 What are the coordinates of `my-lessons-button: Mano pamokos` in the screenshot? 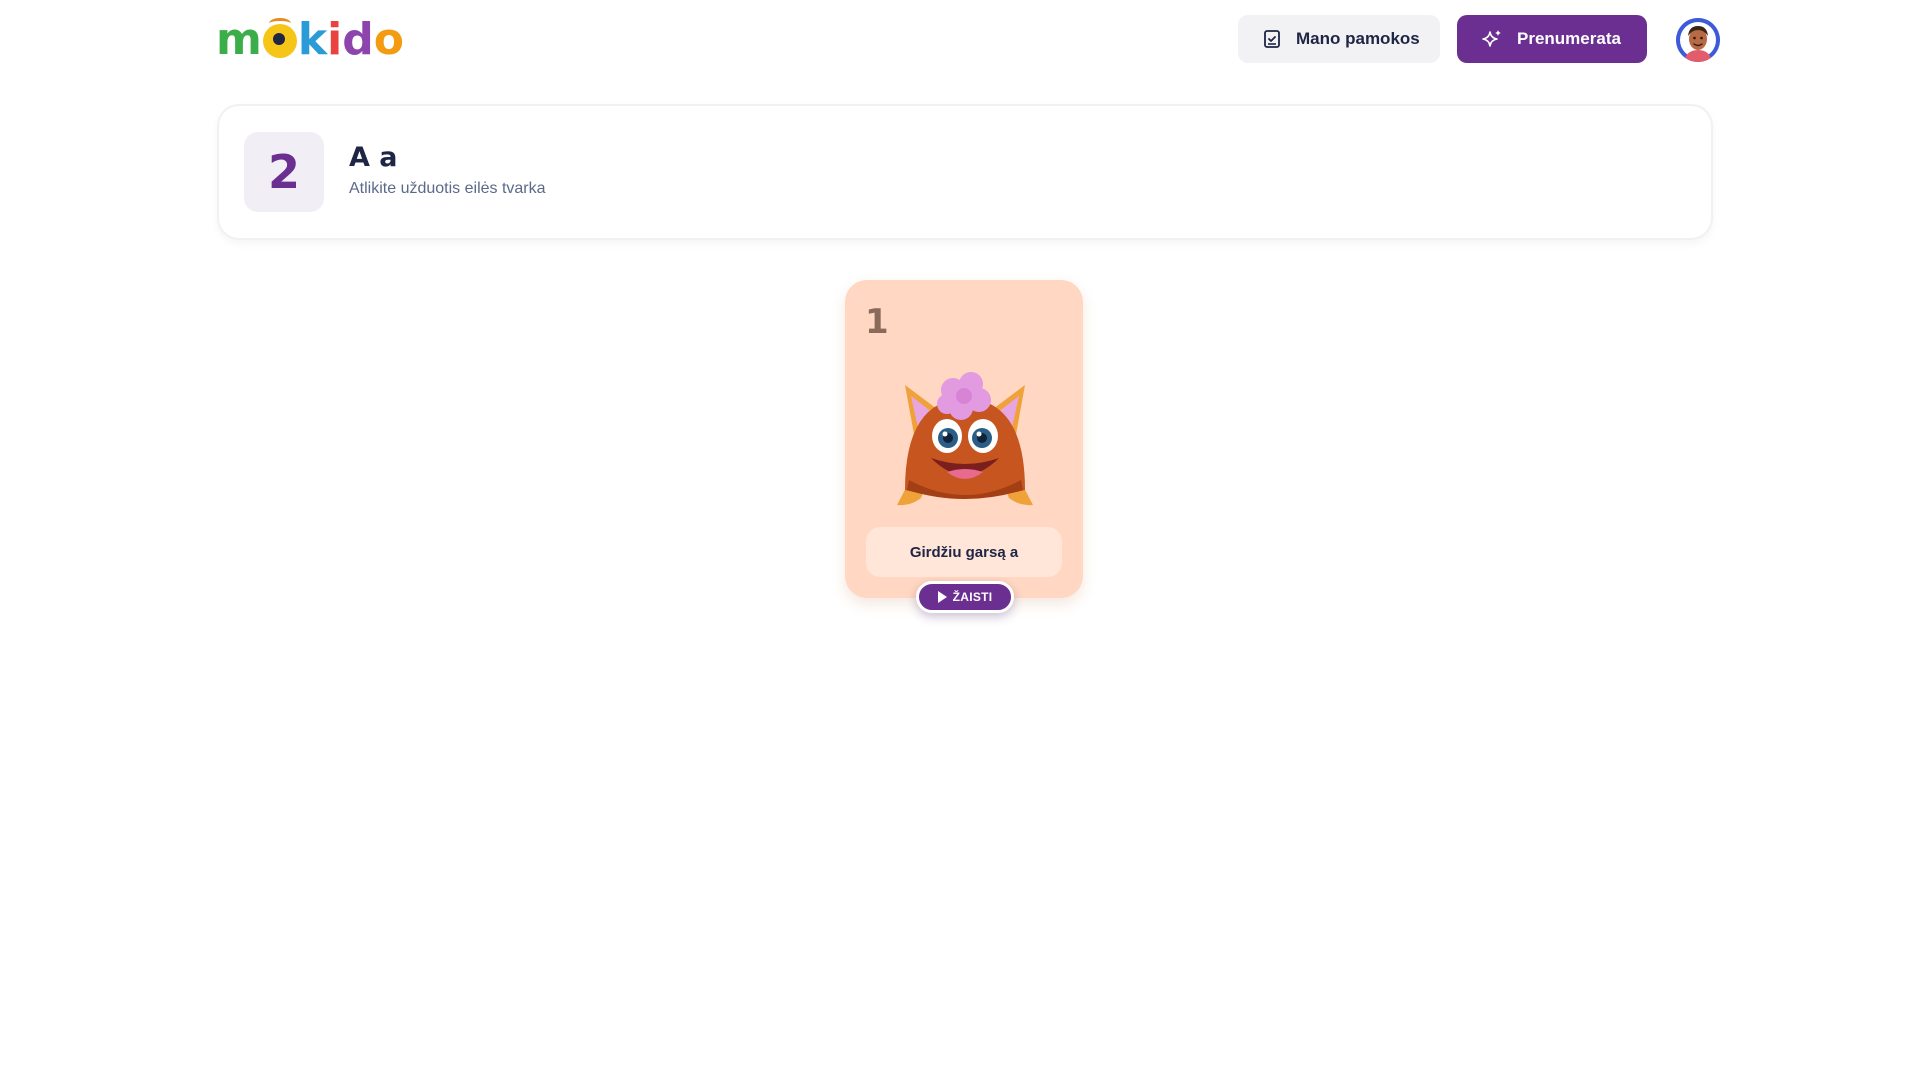 It's located at (1339, 39).